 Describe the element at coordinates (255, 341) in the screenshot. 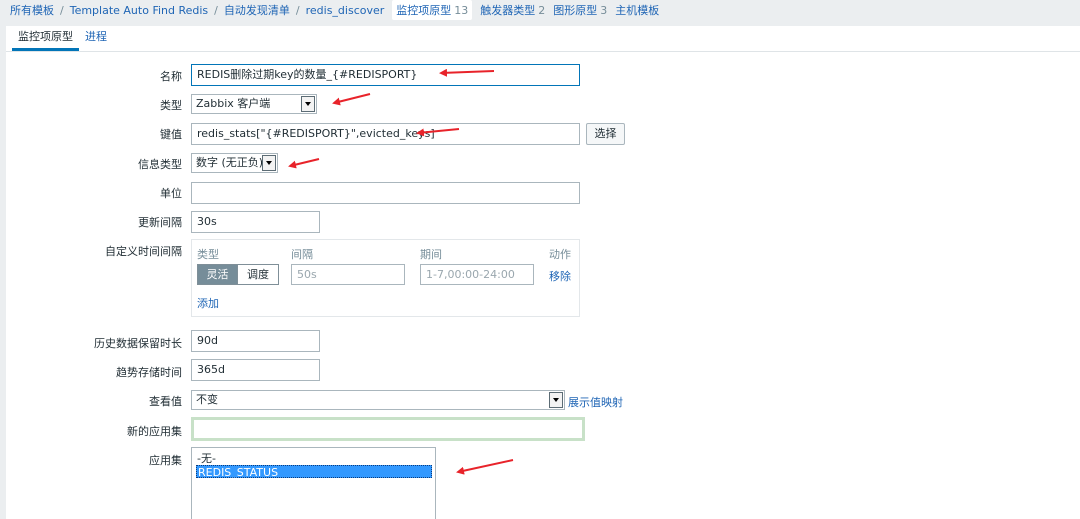

I see `history-input: 90d` at that location.